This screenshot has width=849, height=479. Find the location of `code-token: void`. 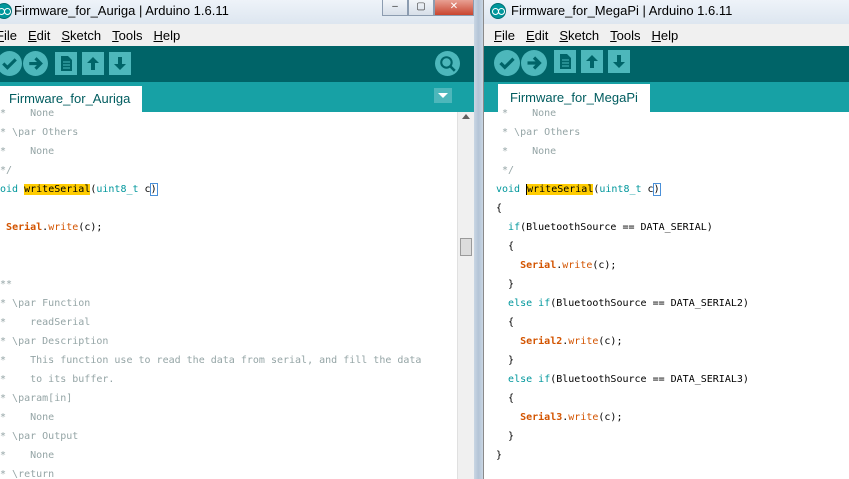

code-token: void is located at coordinates (9, 189).